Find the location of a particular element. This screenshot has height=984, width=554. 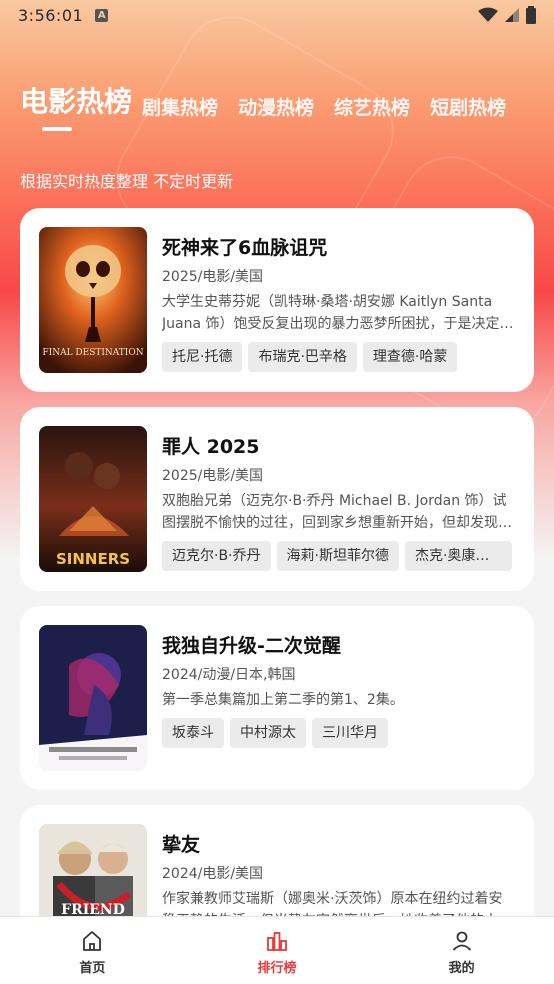

item-meta: 2024/电影/美国 is located at coordinates (213, 874).